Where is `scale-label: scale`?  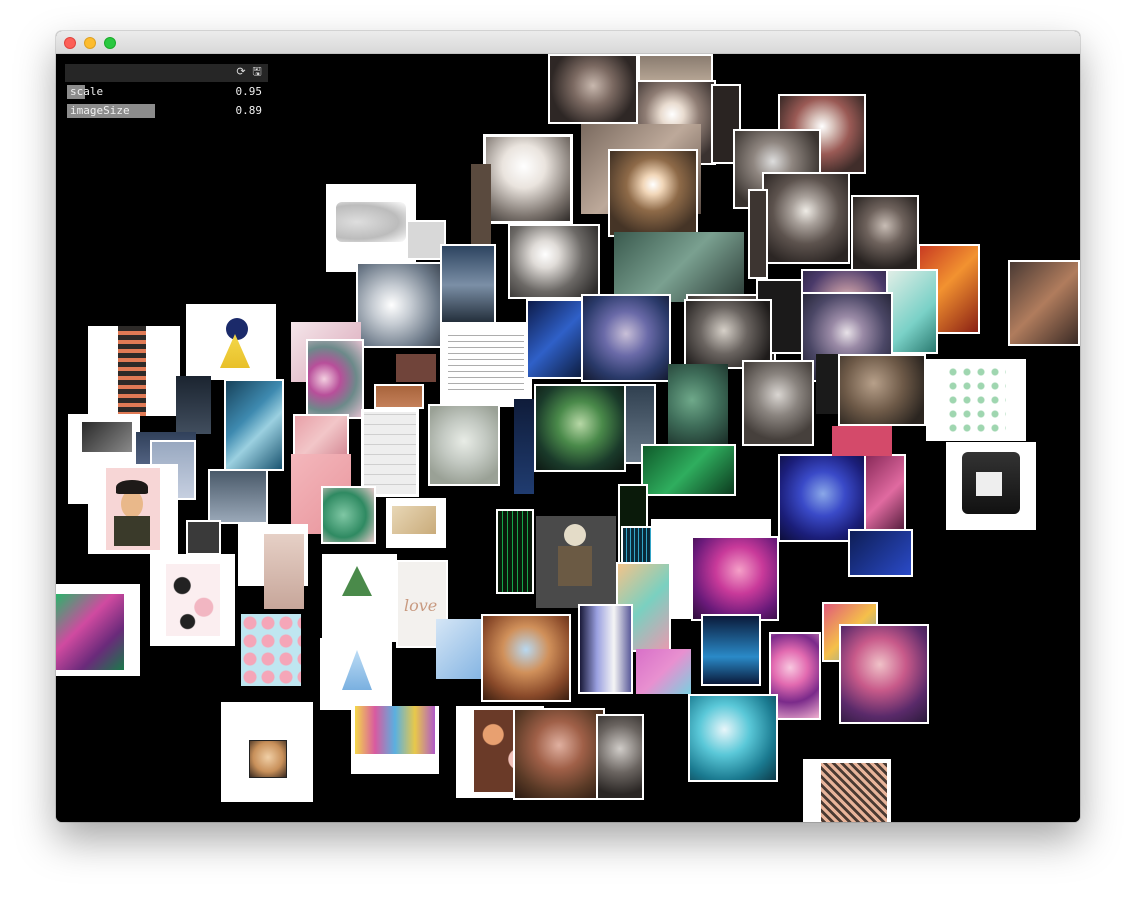 scale-label: scale is located at coordinates (87, 91).